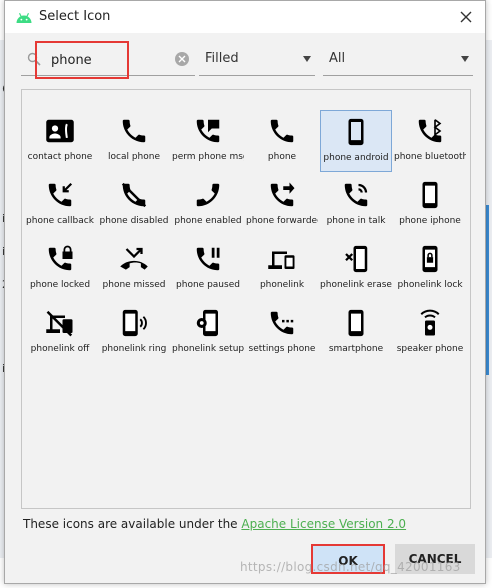 The width and height of the screenshot is (492, 588). Describe the element at coordinates (34, 59) in the screenshot. I see `search-icon` at that location.